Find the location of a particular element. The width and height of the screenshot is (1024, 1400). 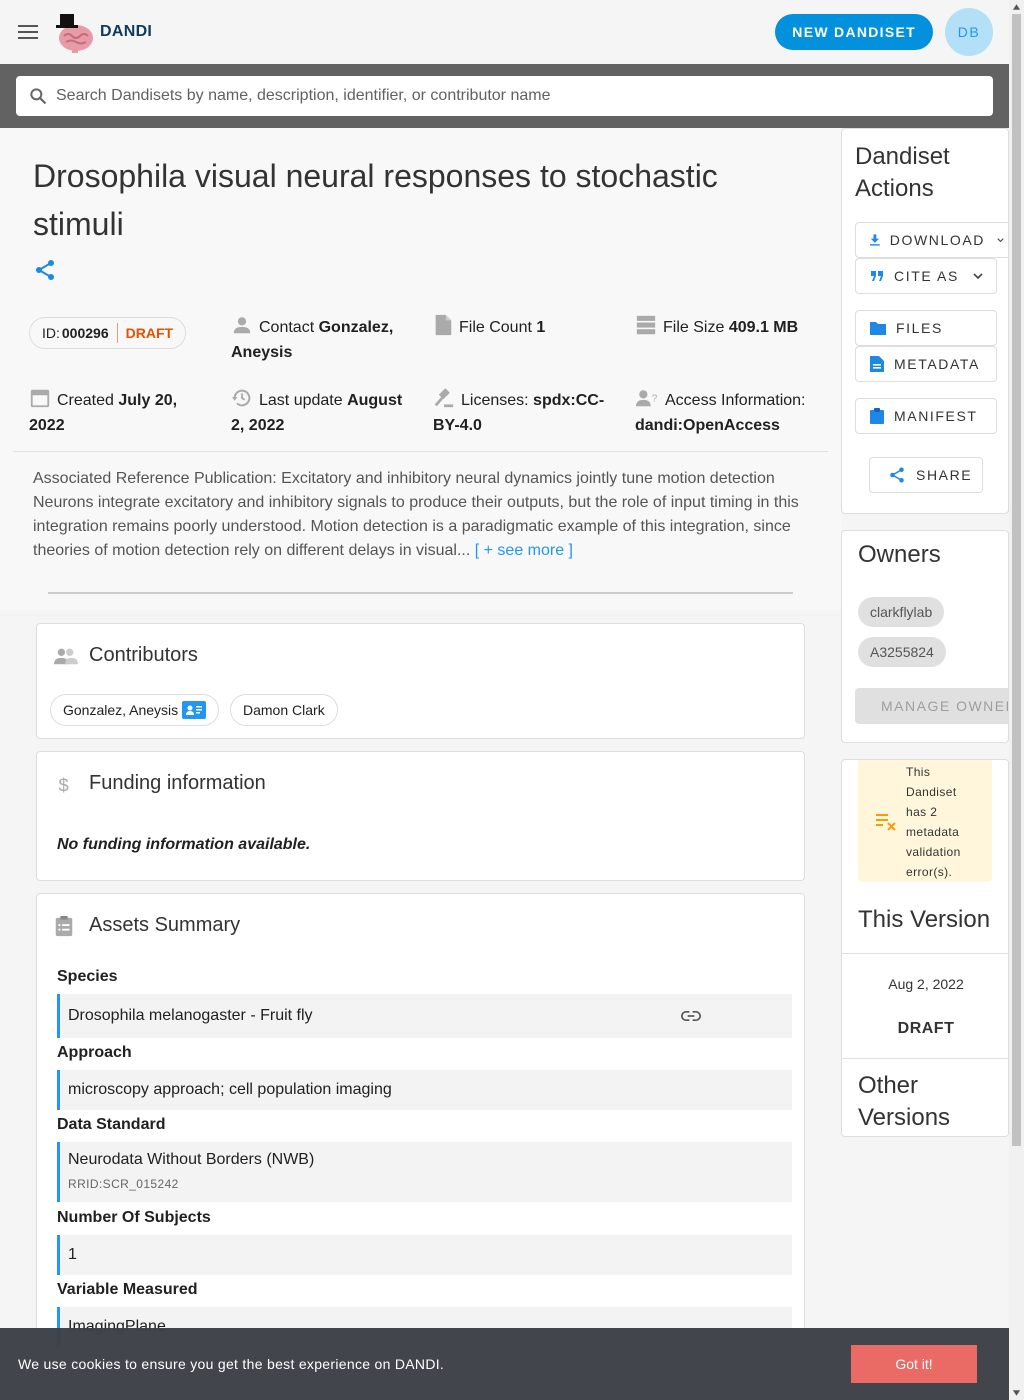

created-label: Created is located at coordinates (85, 400).